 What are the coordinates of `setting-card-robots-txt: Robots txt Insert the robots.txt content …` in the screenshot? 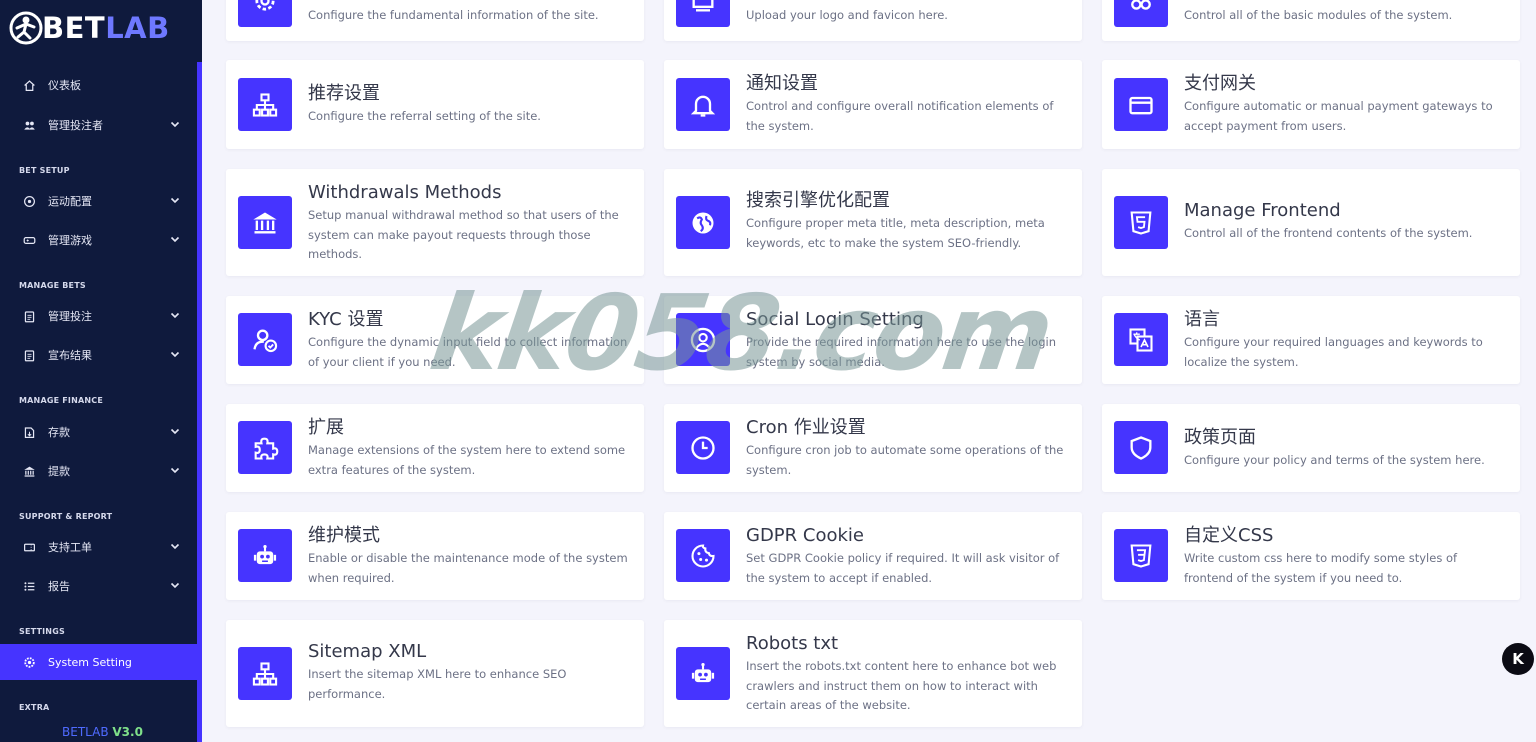 It's located at (873, 673).